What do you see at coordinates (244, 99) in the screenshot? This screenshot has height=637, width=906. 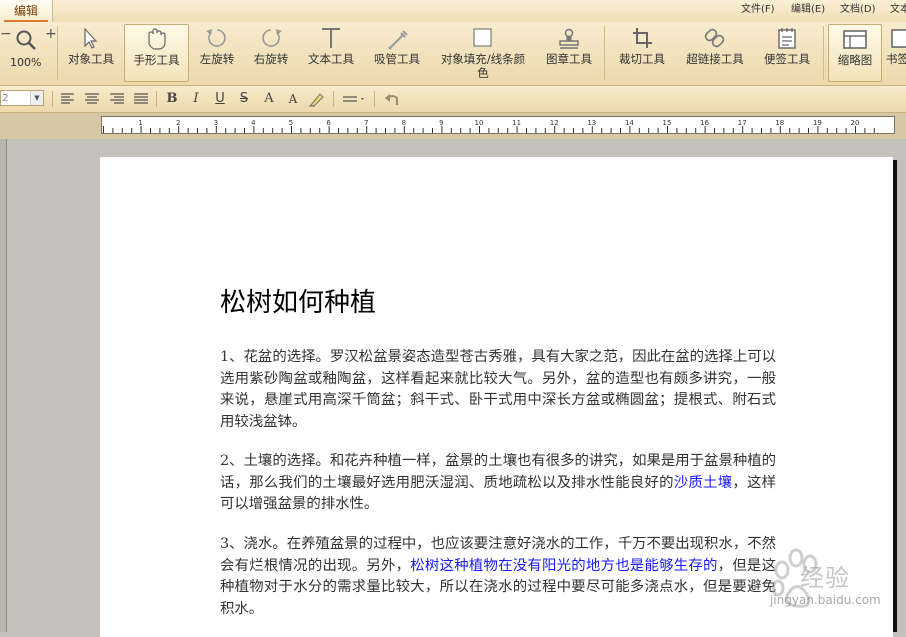 I see `strikethrough-button: S` at bounding box center [244, 99].